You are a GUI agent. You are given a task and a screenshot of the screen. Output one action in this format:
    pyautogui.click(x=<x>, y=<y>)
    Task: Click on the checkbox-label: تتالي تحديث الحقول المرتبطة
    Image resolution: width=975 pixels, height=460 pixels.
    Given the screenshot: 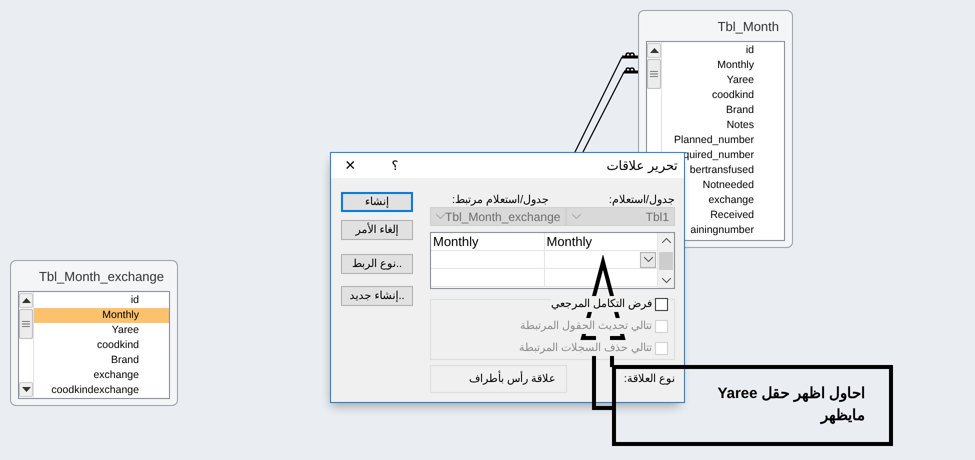 What is the action you would take?
    pyautogui.click(x=586, y=326)
    